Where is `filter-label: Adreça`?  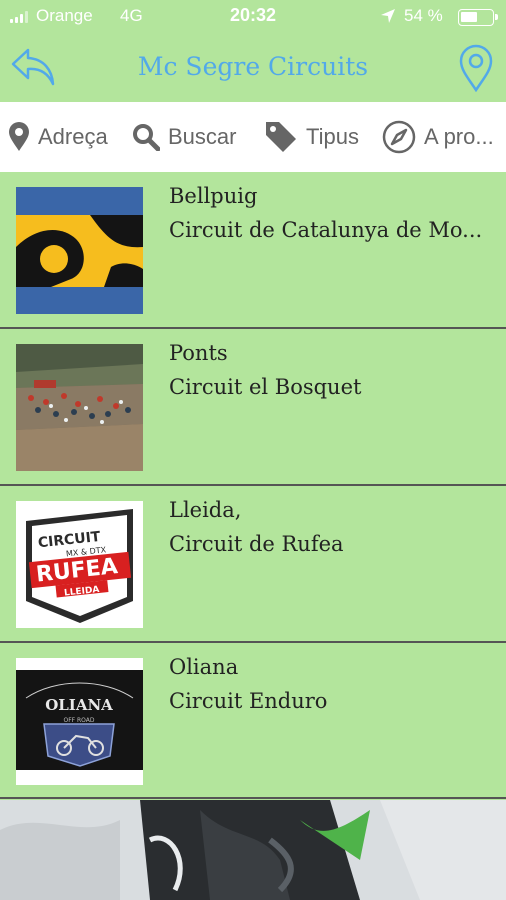 filter-label: Adreça is located at coordinates (73, 136).